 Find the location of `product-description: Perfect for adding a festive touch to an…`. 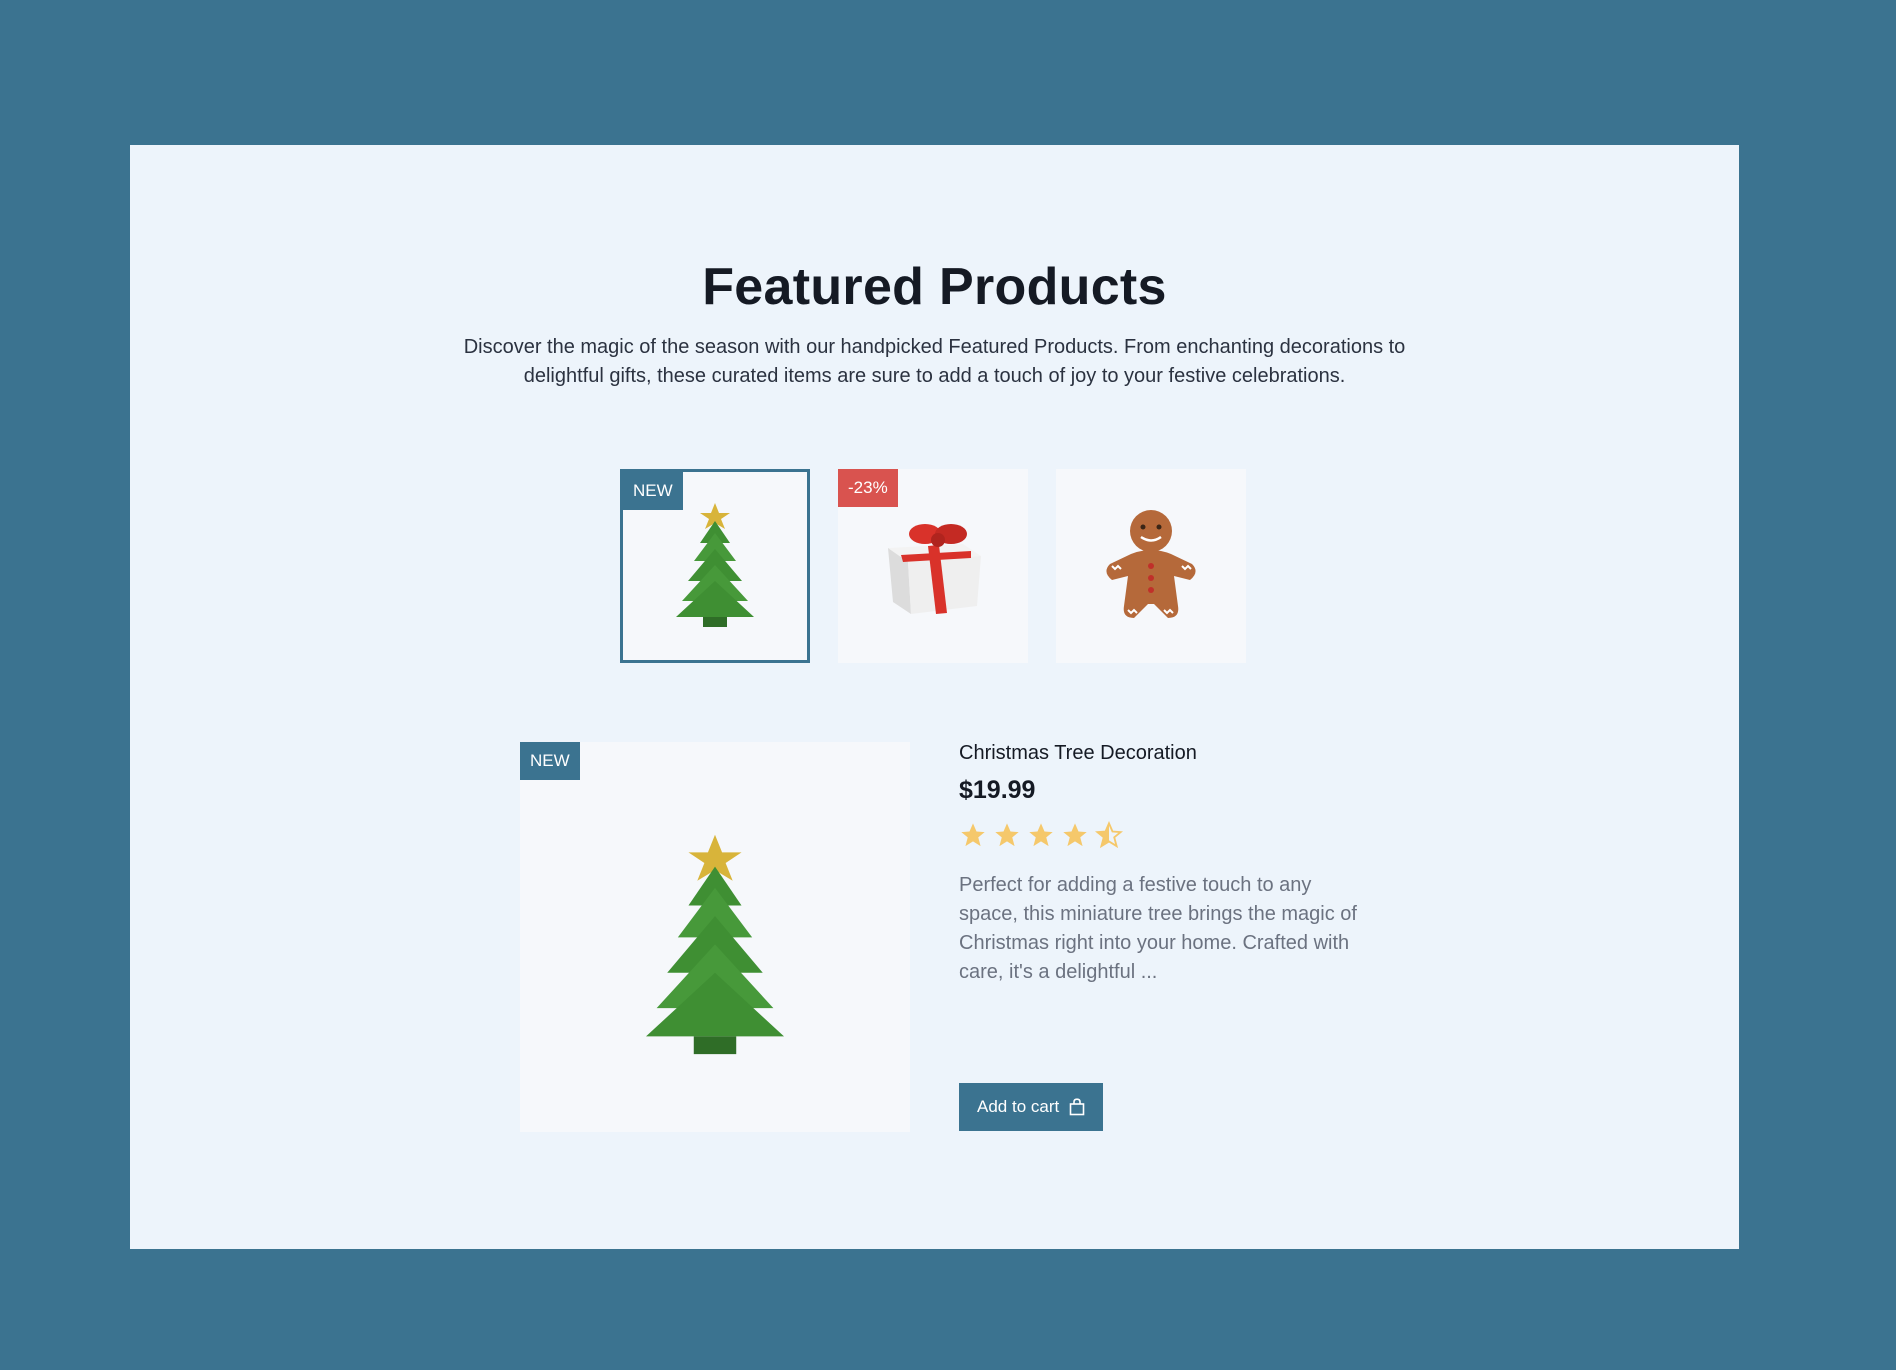

product-description: Perfect for adding a festive touch to an… is located at coordinates (1158, 928).